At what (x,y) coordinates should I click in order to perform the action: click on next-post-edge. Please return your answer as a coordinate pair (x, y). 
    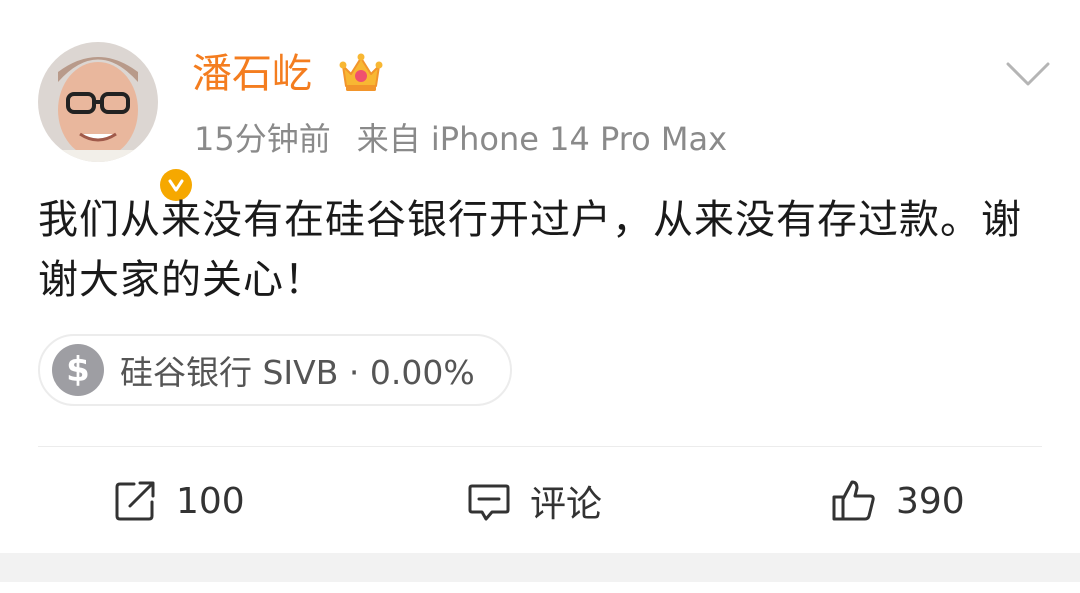
    Looking at the image, I should click on (540, 587).